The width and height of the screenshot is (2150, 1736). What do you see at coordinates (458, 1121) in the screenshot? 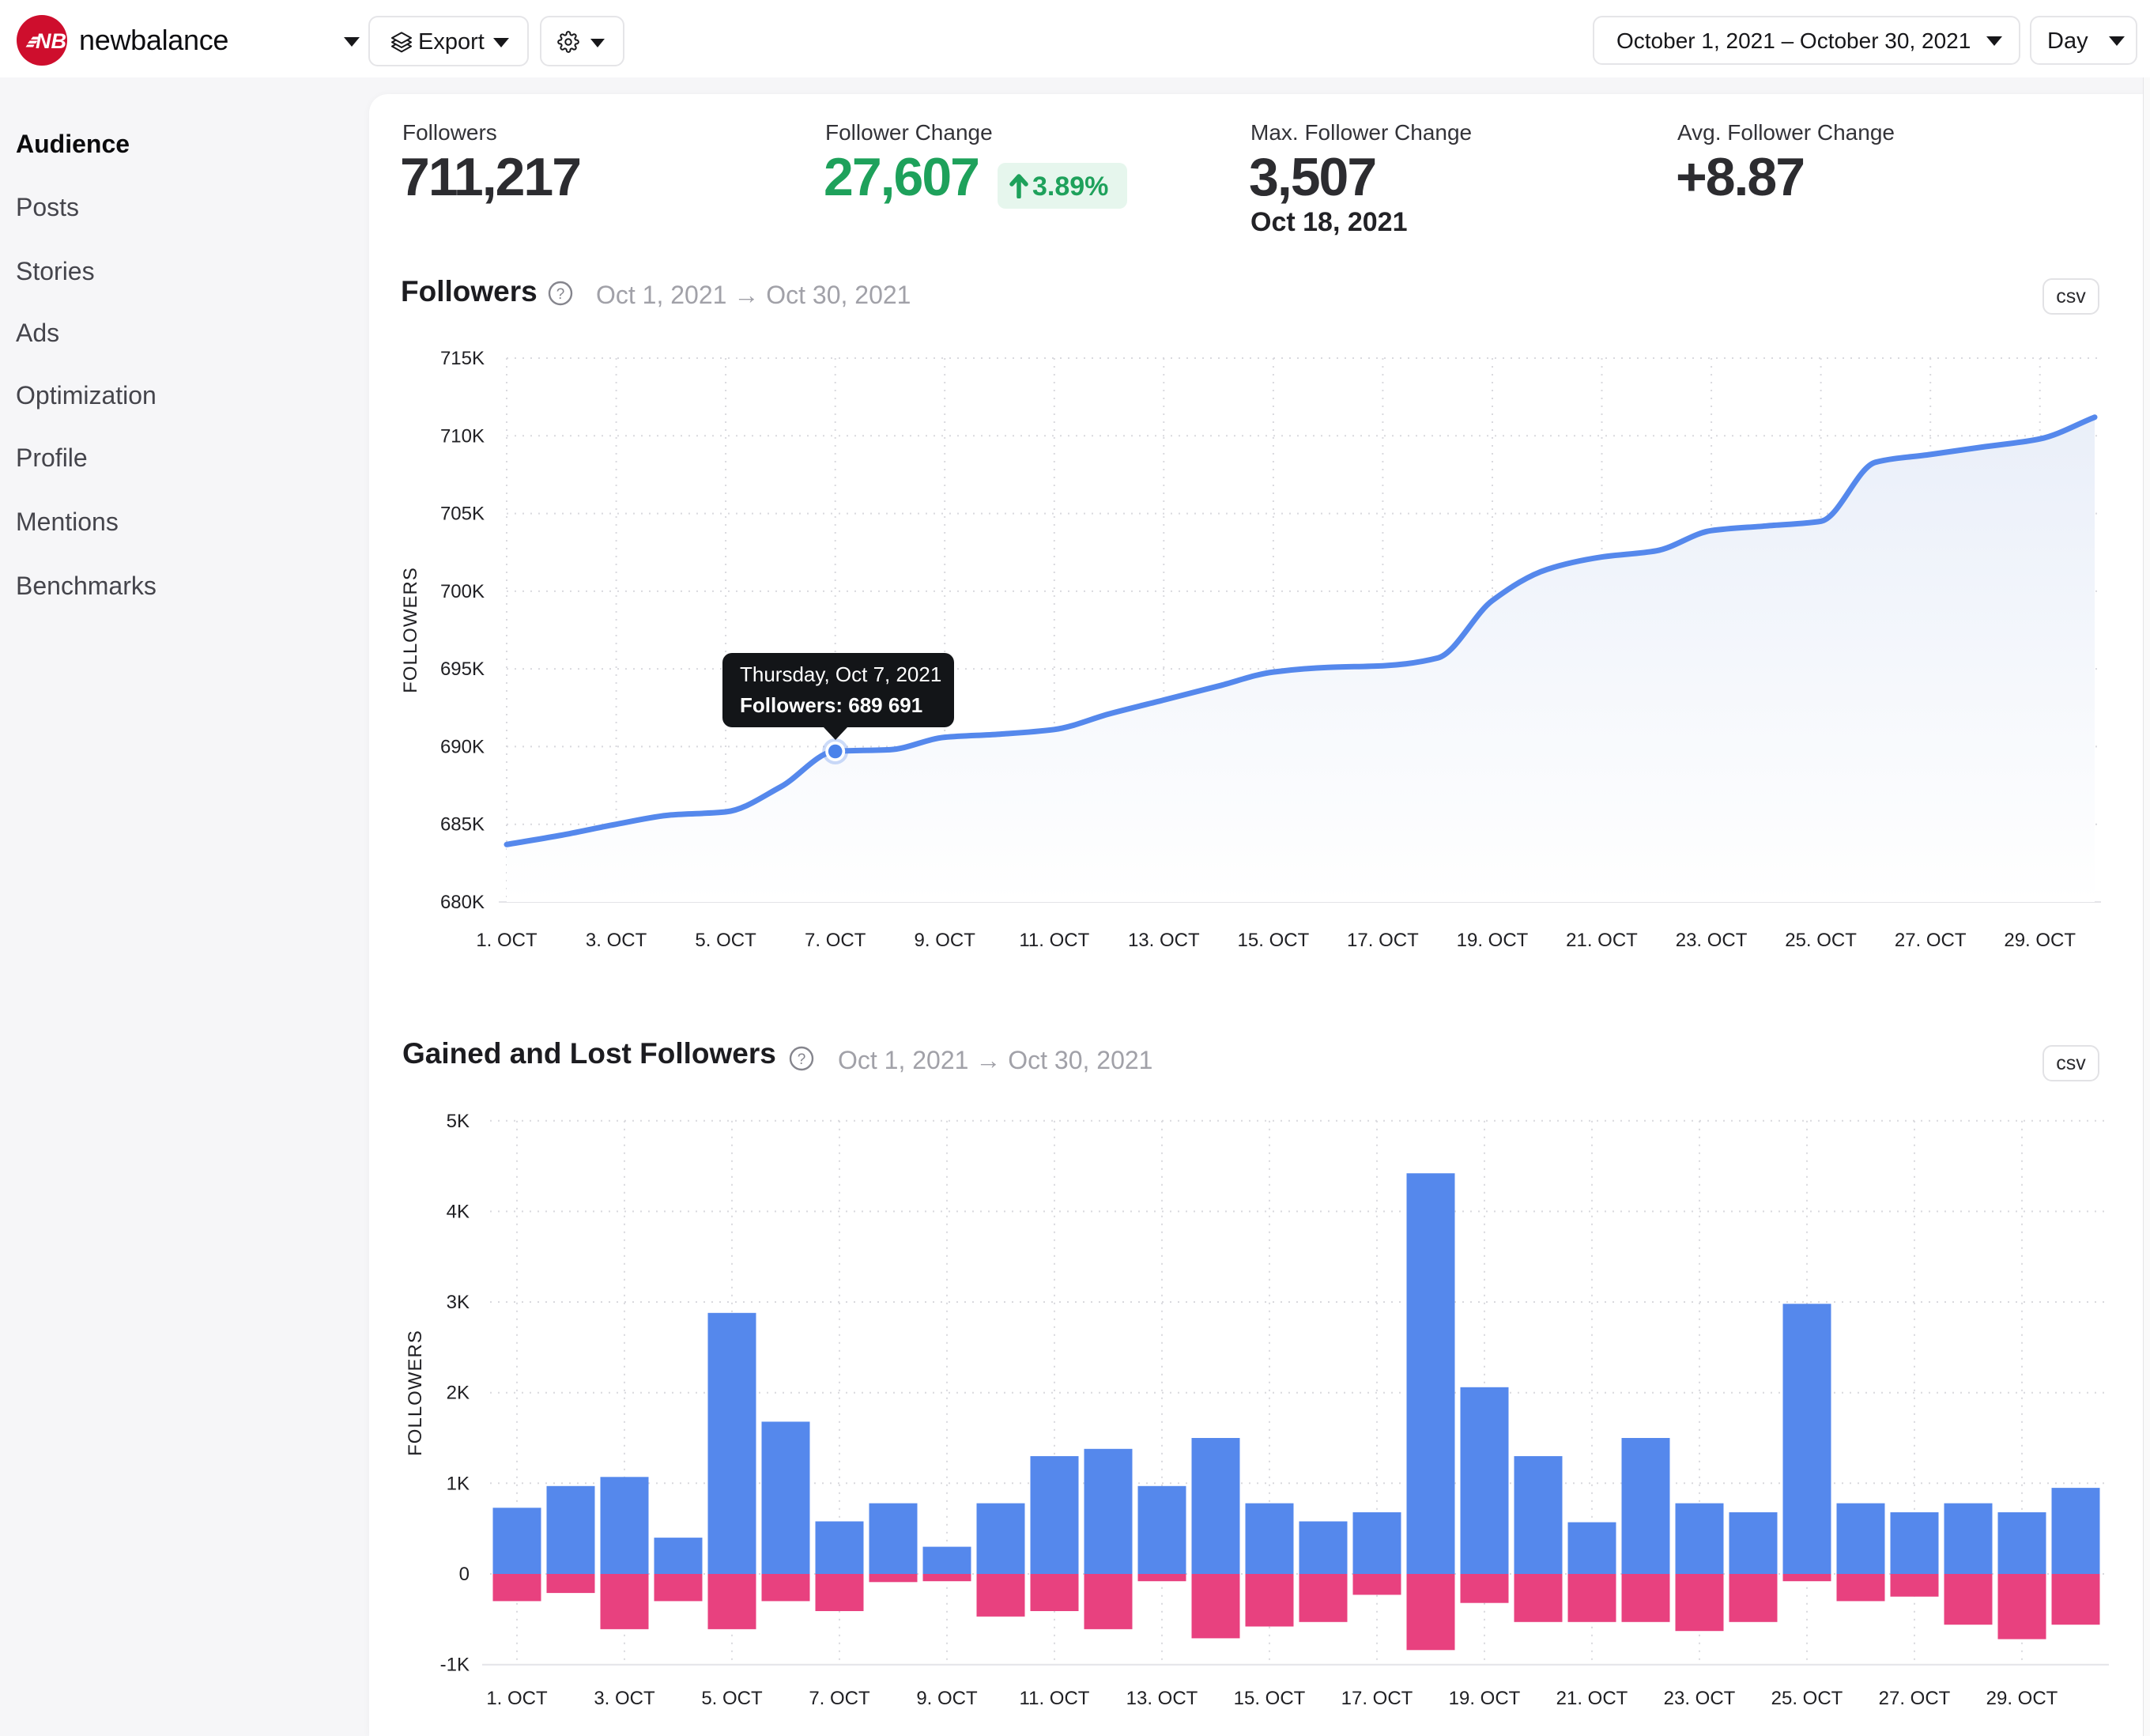
I see `svg-text: 5K` at bounding box center [458, 1121].